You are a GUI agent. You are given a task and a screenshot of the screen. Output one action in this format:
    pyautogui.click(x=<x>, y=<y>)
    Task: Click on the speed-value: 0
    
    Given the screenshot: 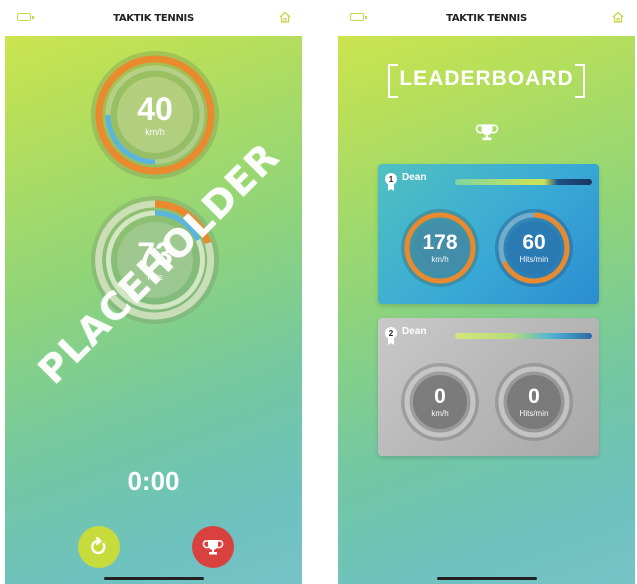 What is the action you would take?
    pyautogui.click(x=440, y=396)
    